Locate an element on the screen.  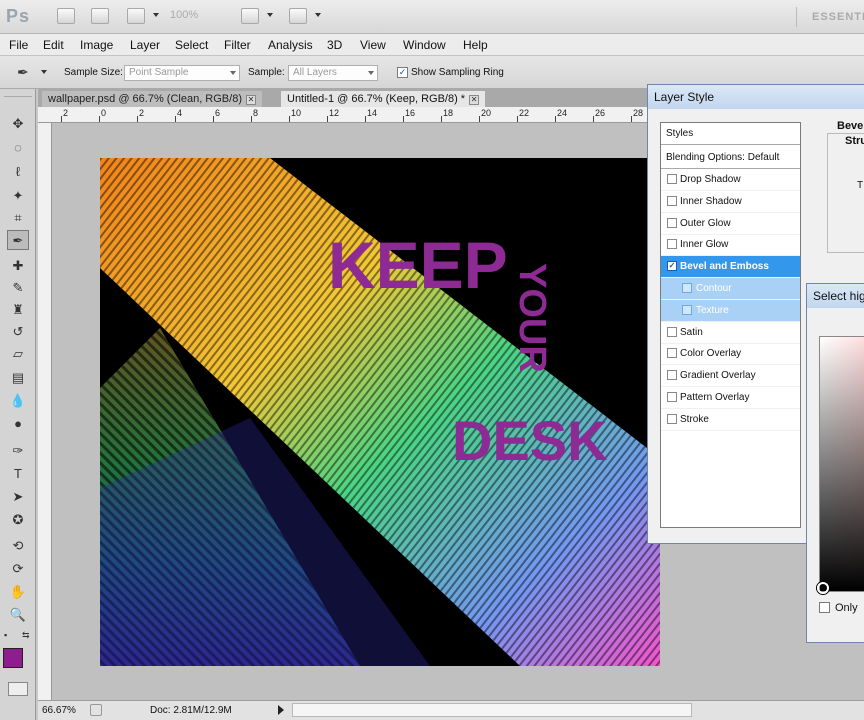
menu-layer: Layer is located at coordinates (145, 45).